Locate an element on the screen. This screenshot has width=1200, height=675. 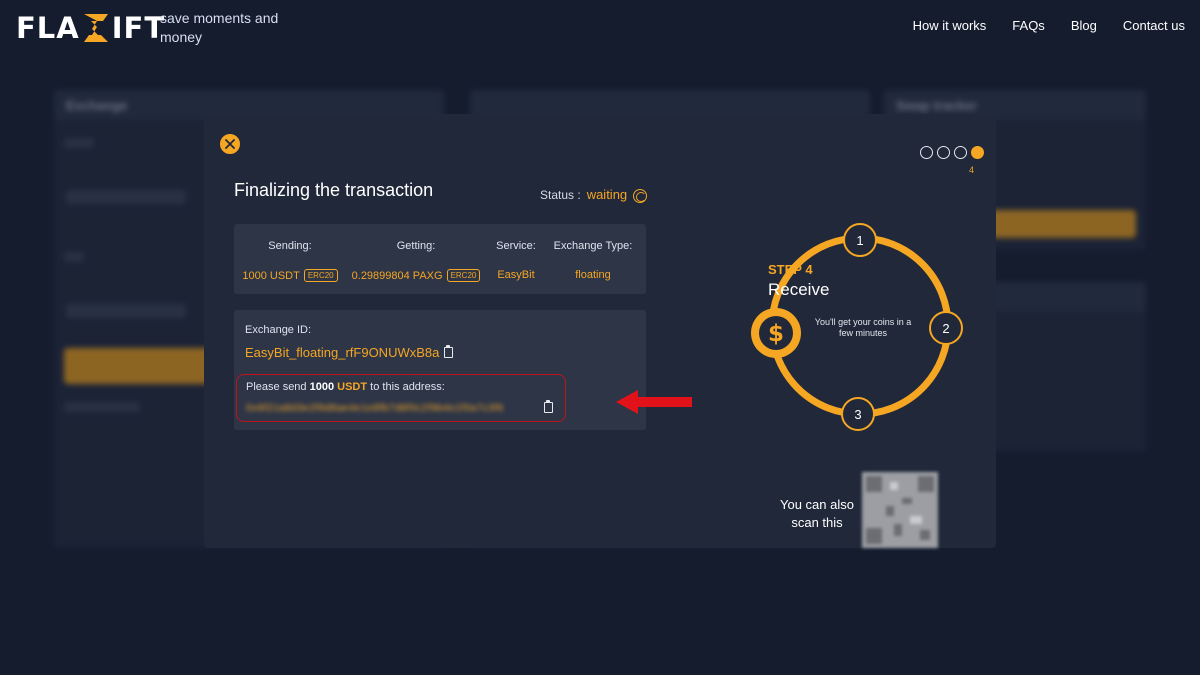
exchange-type-value: floating is located at coordinates (593, 275).